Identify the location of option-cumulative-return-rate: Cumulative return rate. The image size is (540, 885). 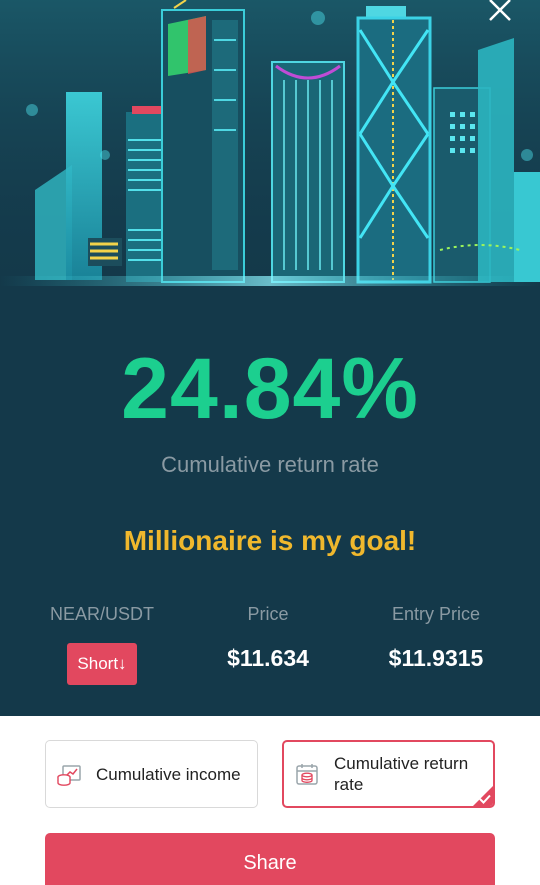
(388, 774).